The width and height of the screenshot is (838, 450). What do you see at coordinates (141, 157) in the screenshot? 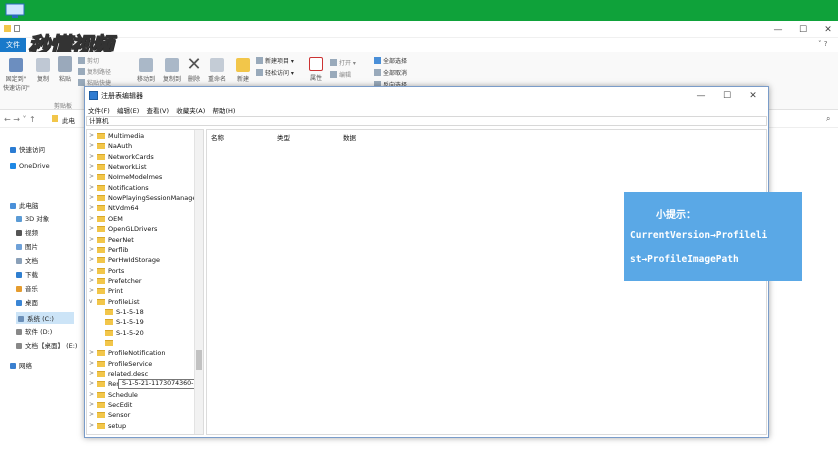
I see `tree-row: > NetworkCards` at bounding box center [141, 157].